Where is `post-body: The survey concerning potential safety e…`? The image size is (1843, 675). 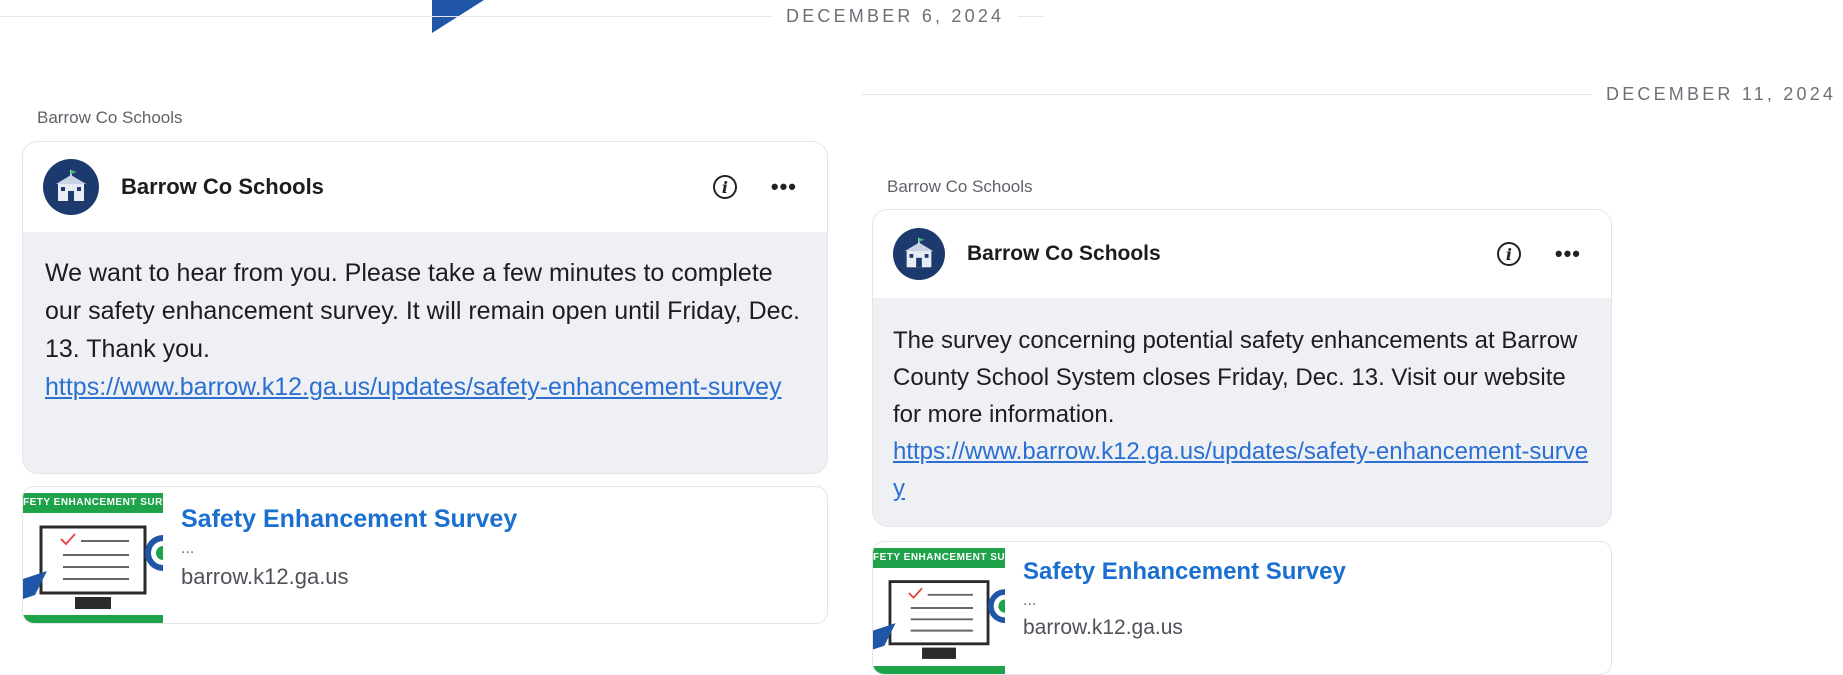 post-body: The survey concerning potential safety e… is located at coordinates (1242, 412).